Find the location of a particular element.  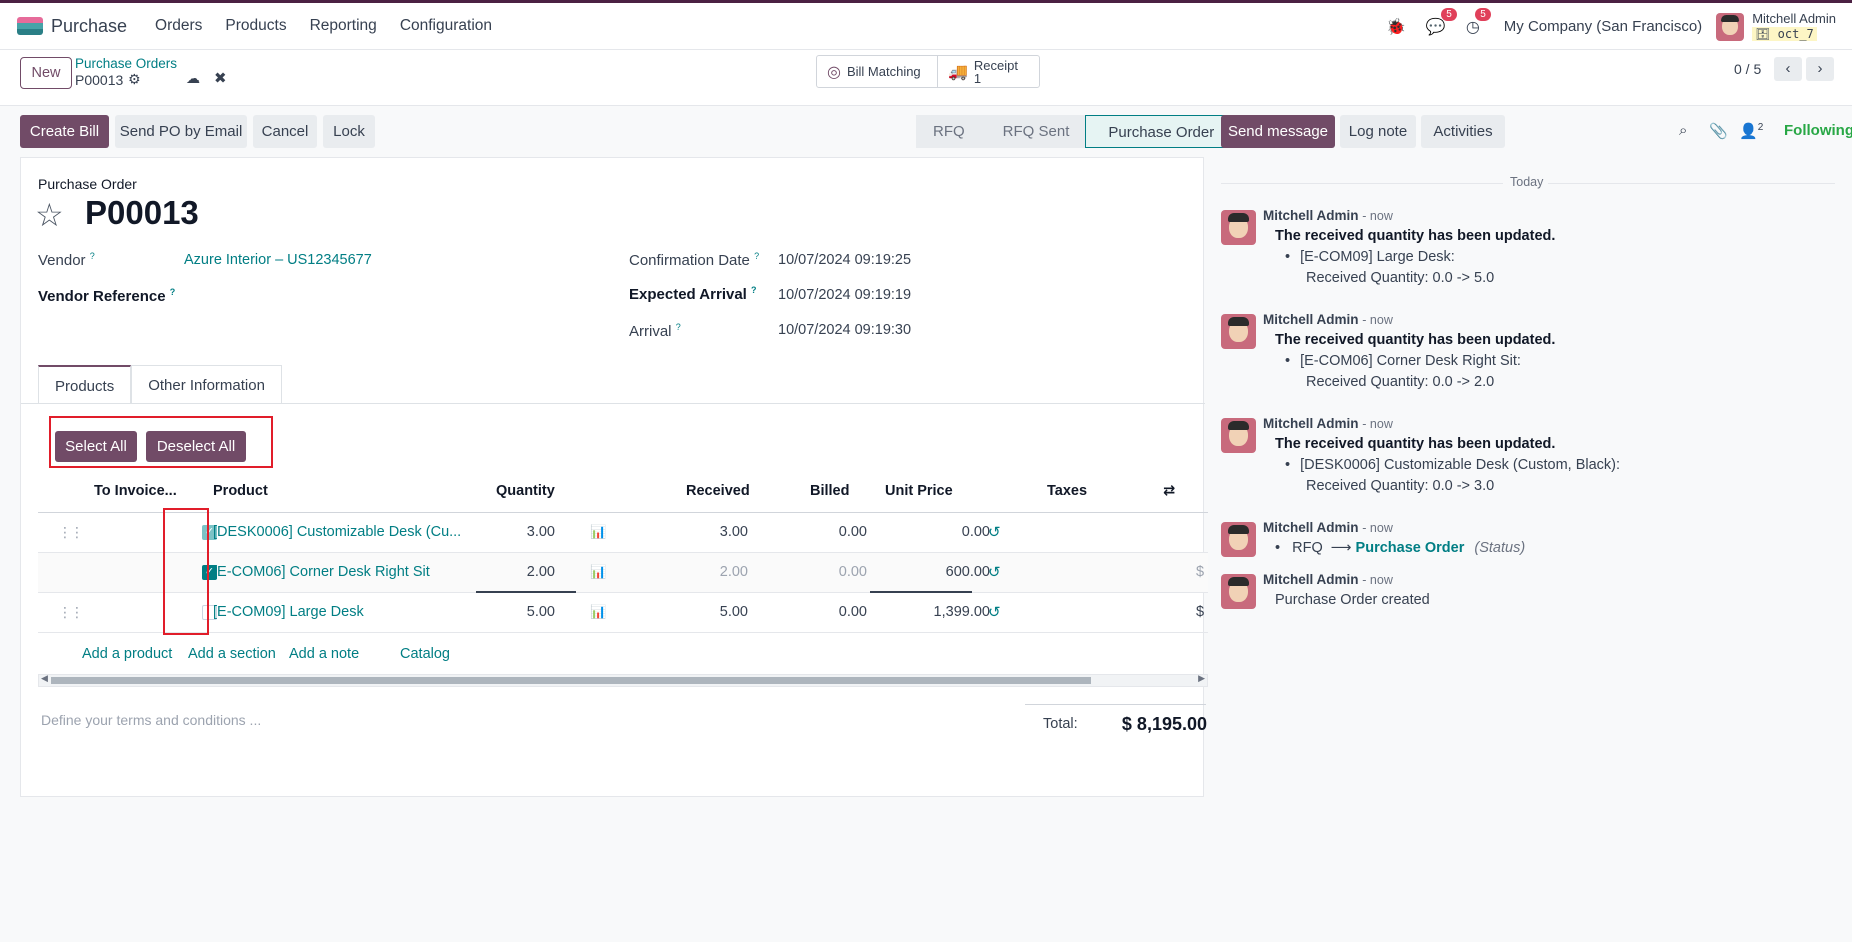

expected-arrival-label: Expected Arrival ? is located at coordinates (693, 294).